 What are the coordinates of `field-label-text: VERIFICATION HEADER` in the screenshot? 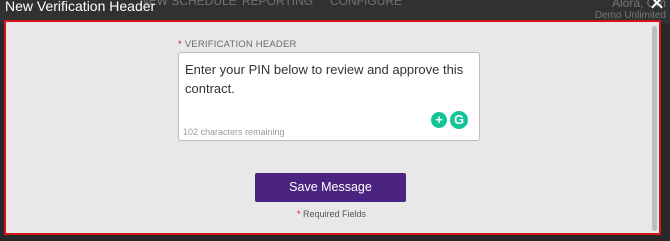 It's located at (240, 44).